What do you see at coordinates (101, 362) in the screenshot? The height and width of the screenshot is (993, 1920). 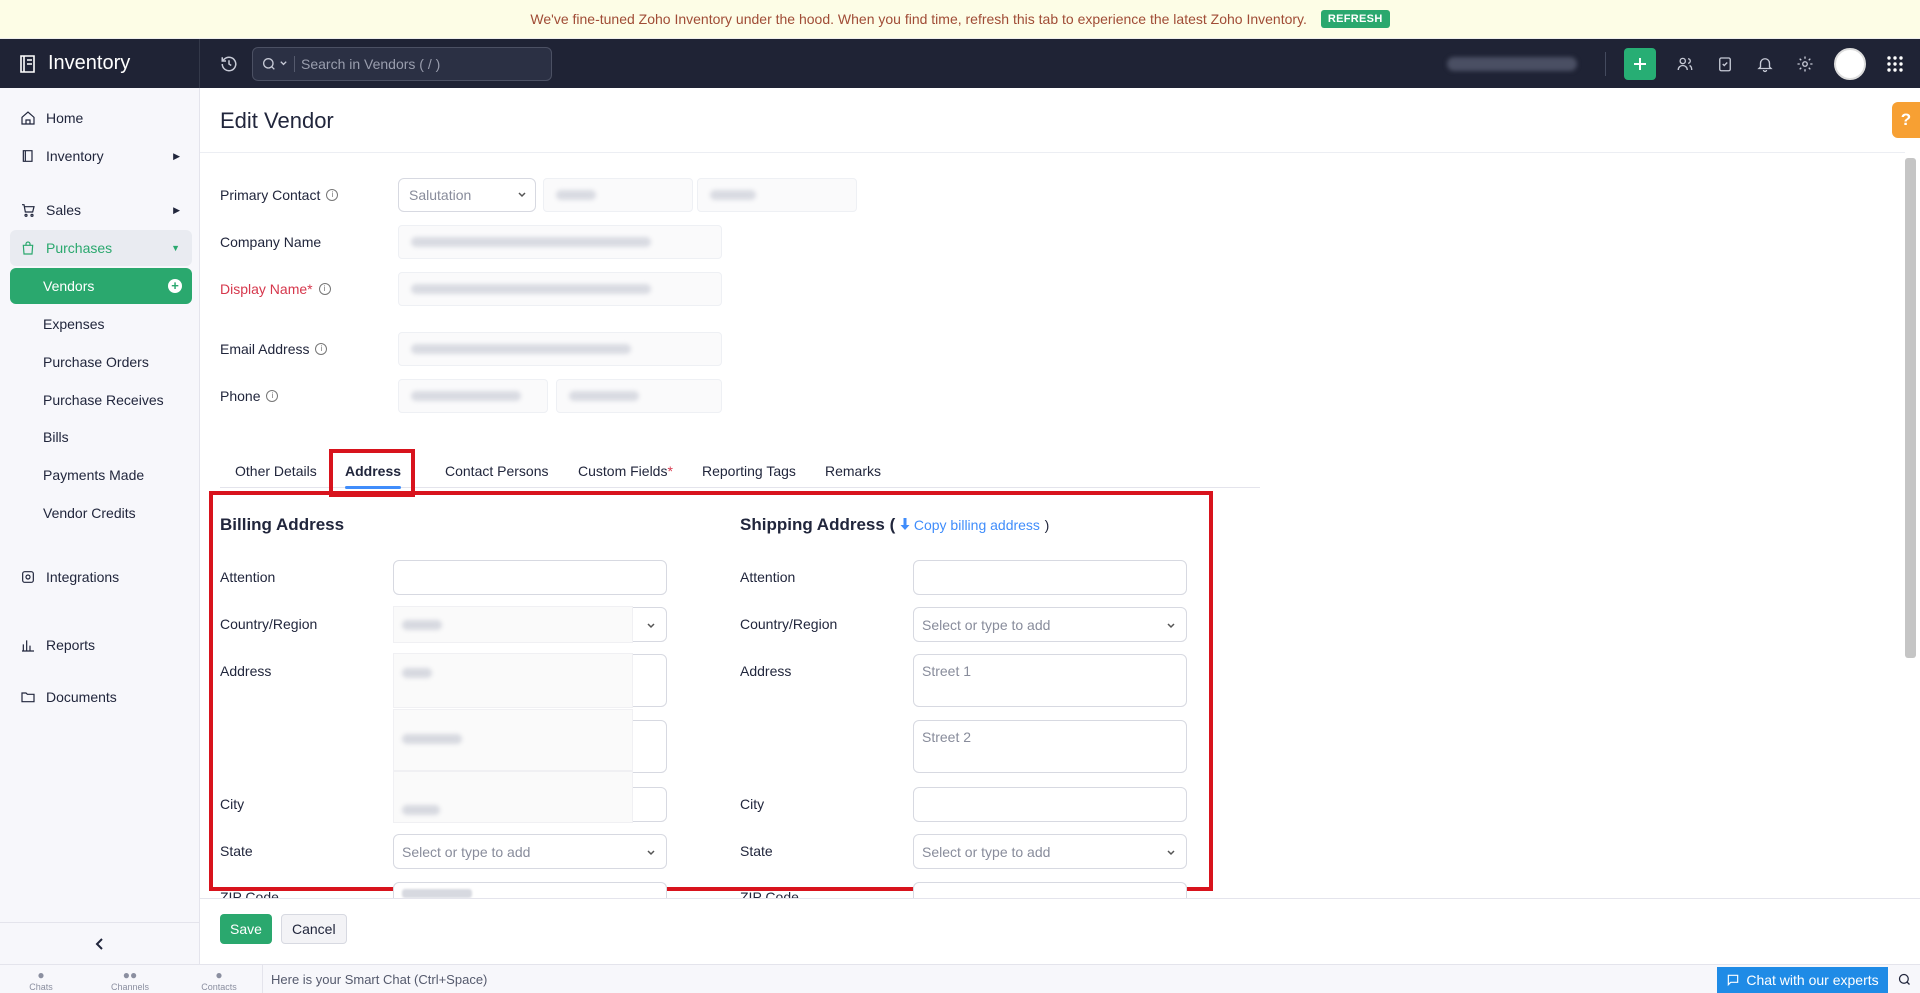 I see `sidebar-item-purchase-orders: Purchase Orders` at bounding box center [101, 362].